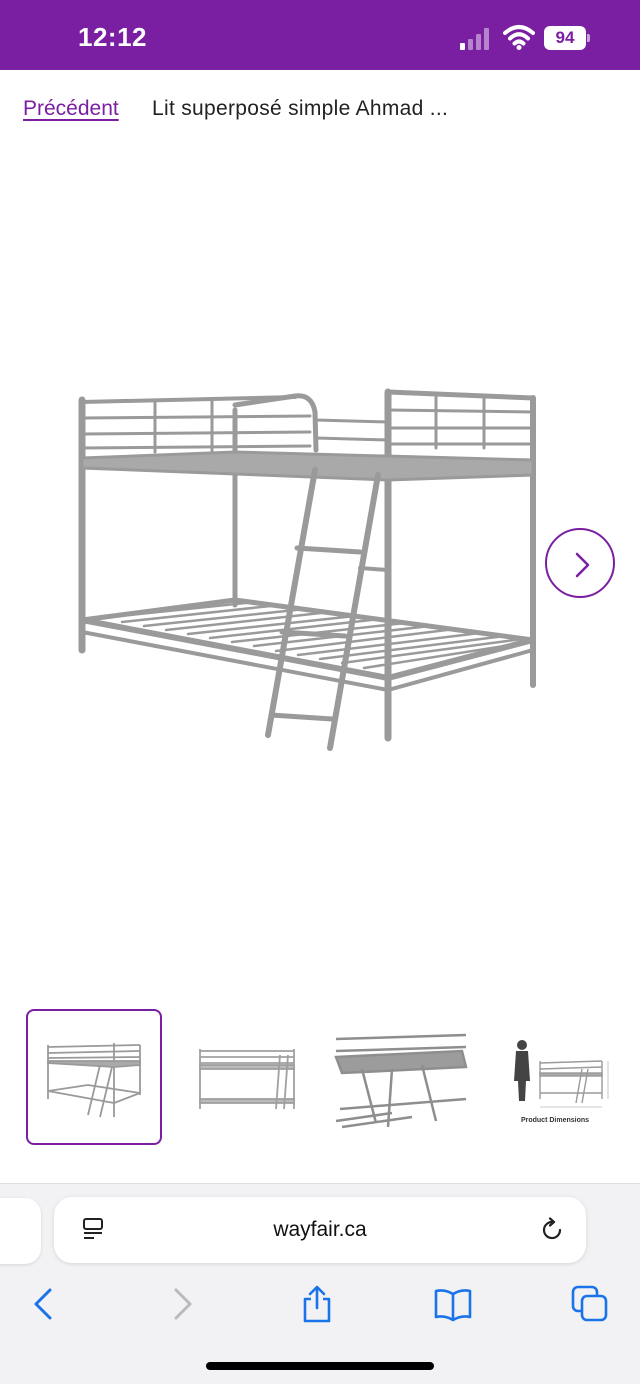 This screenshot has height=1384, width=640. I want to click on thumbnail-bunk-side-image, so click(247, 1079).